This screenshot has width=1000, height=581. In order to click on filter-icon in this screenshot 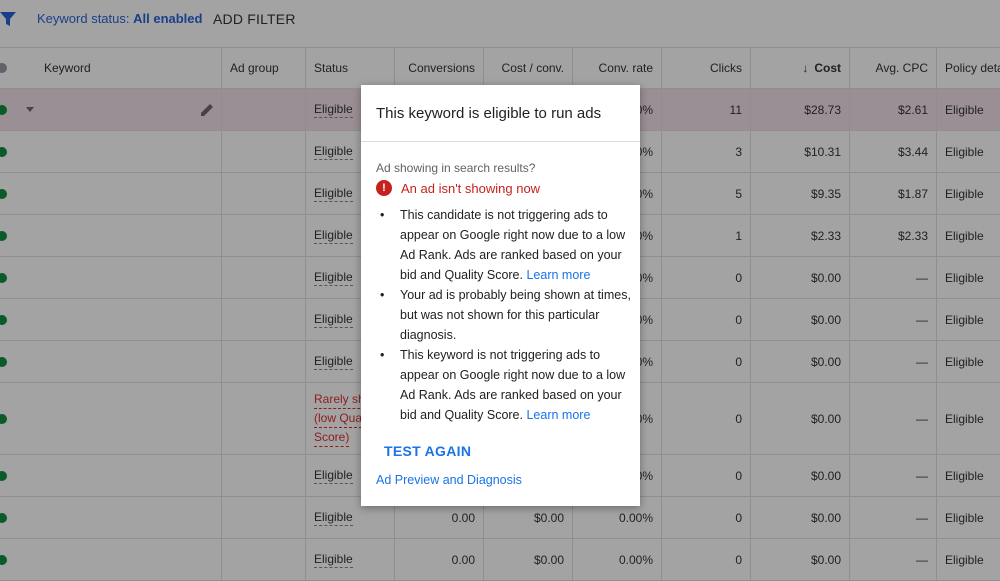, I will do `click(8, 19)`.